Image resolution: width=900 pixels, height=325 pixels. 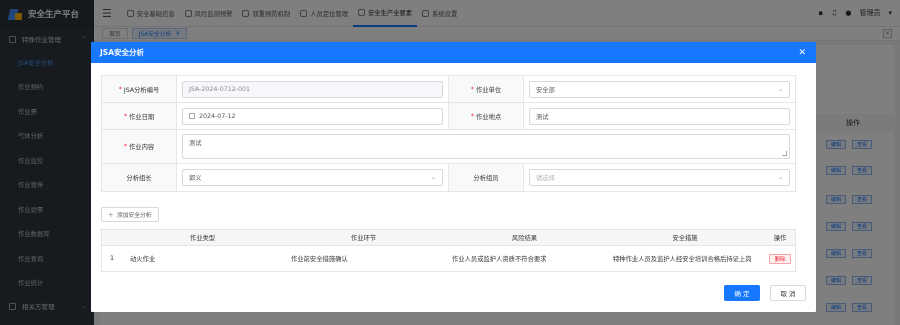 What do you see at coordinates (111, 216) in the screenshot?
I see `plus-icon: ＋` at bounding box center [111, 216].